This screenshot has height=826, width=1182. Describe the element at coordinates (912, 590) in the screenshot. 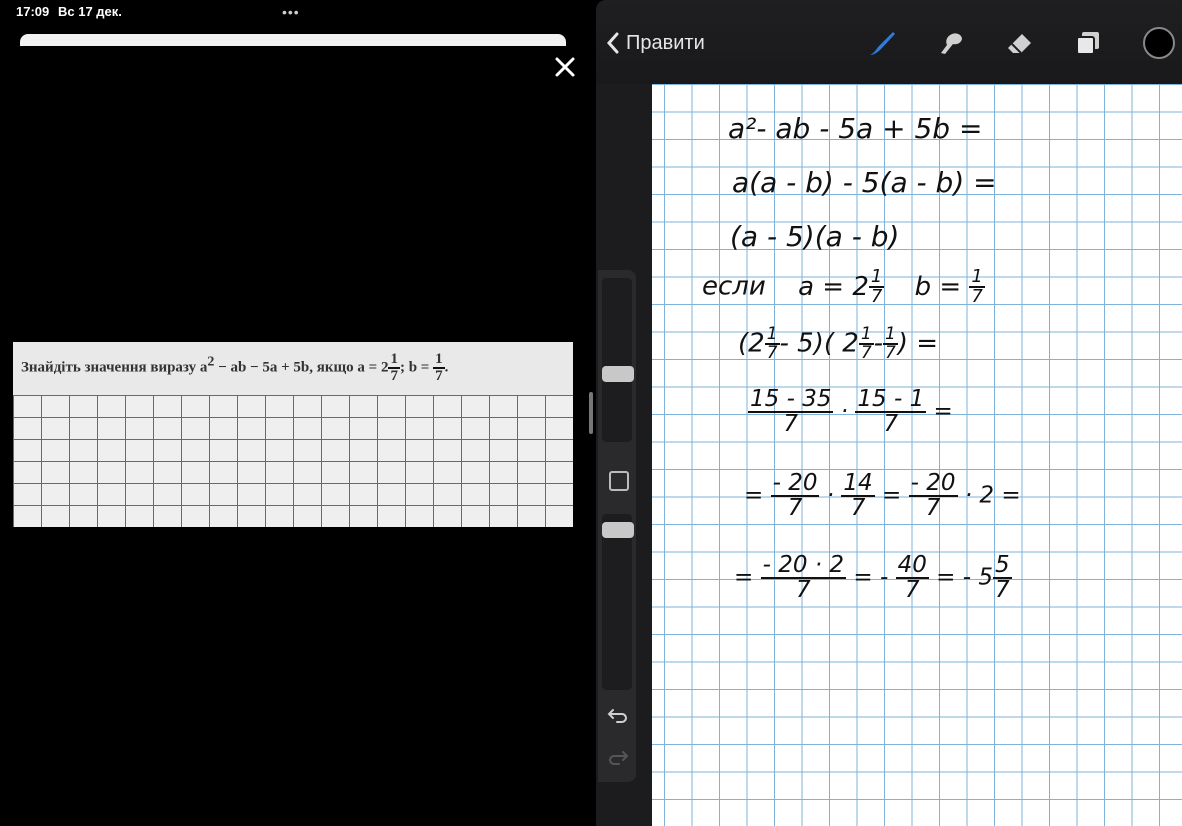

I see `note-l8-f2-den: 7` at that location.